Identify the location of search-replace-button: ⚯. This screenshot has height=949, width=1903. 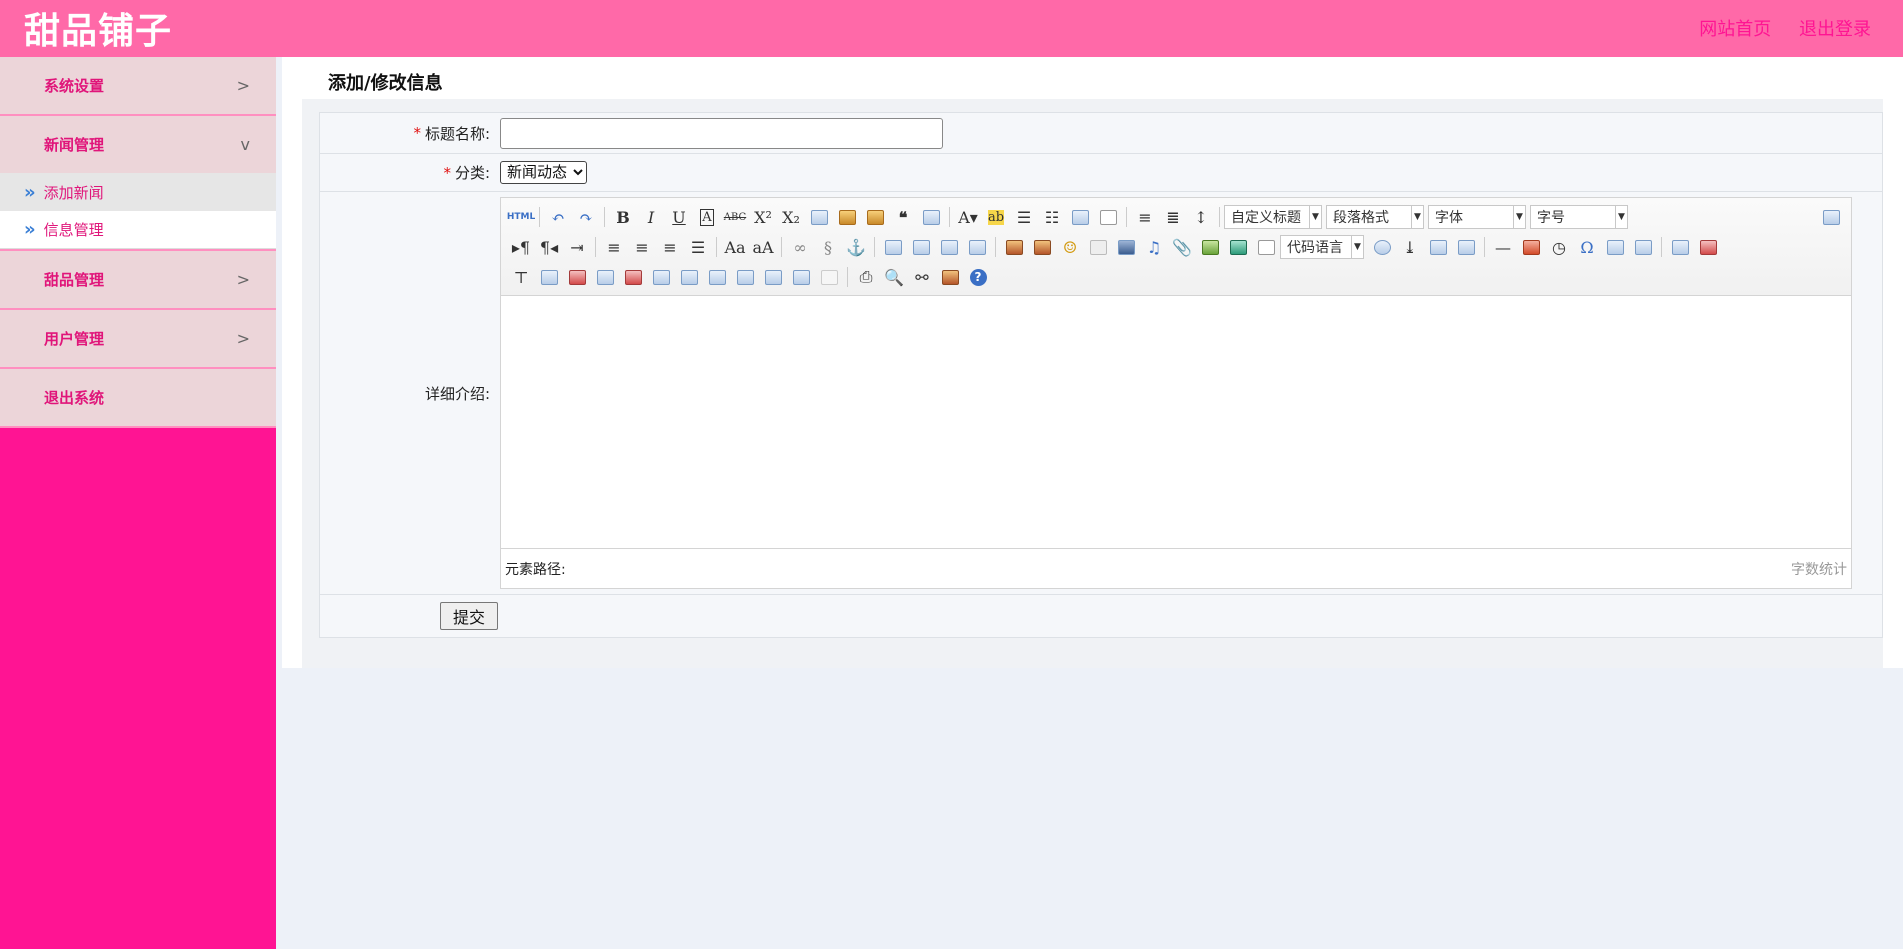
(922, 277).